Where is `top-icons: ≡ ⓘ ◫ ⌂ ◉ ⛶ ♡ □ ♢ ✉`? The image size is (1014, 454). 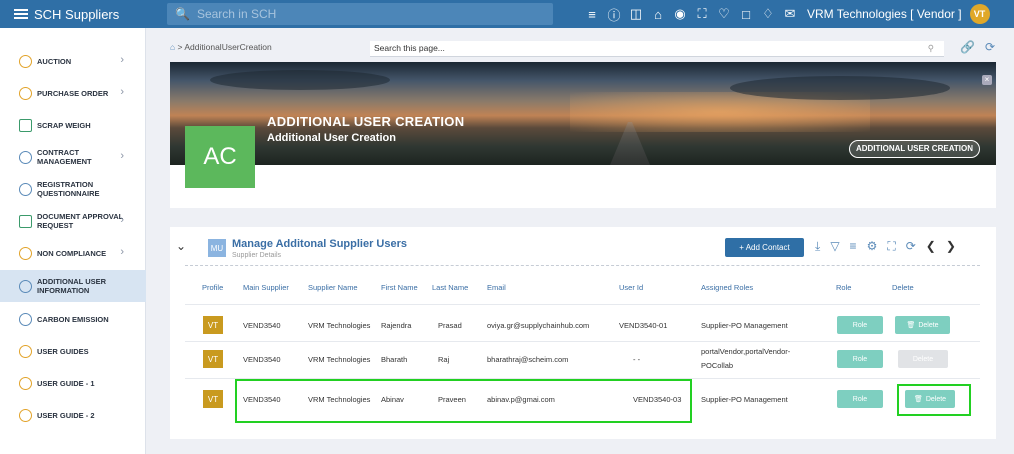
top-icons: ≡ ⓘ ◫ ⌂ ◉ ⛶ ♡ □ ♢ ✉ is located at coordinates (691, 14).